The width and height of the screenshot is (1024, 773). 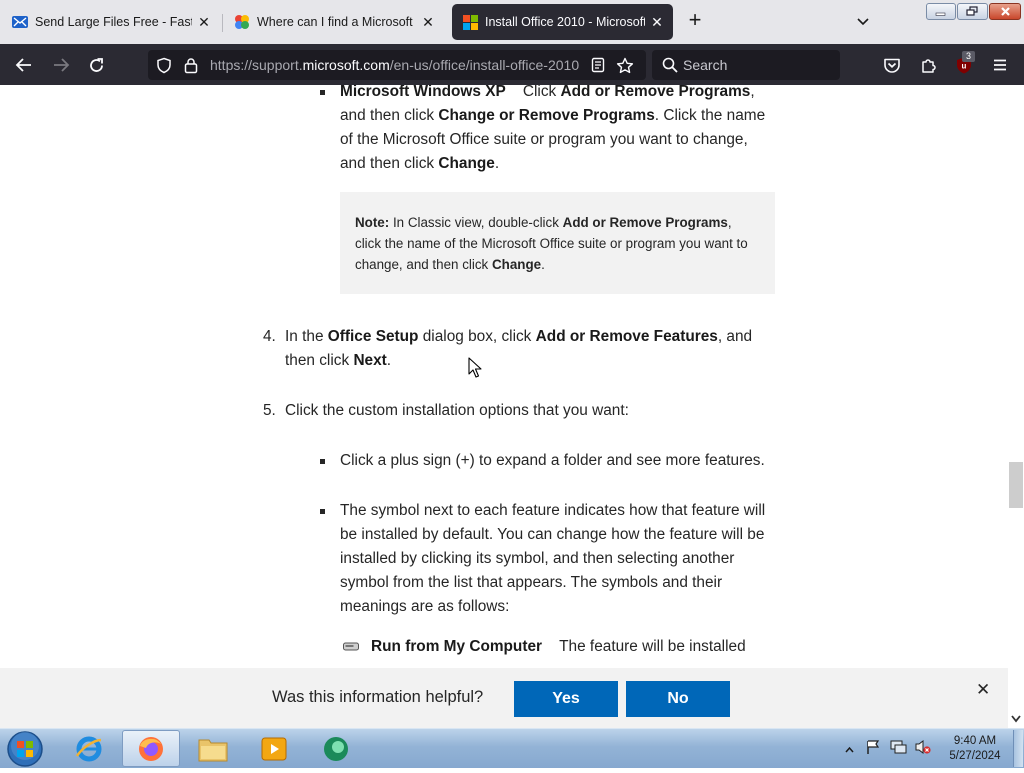 What do you see at coordinates (964, 65) in the screenshot?
I see `svg-text: u` at bounding box center [964, 65].